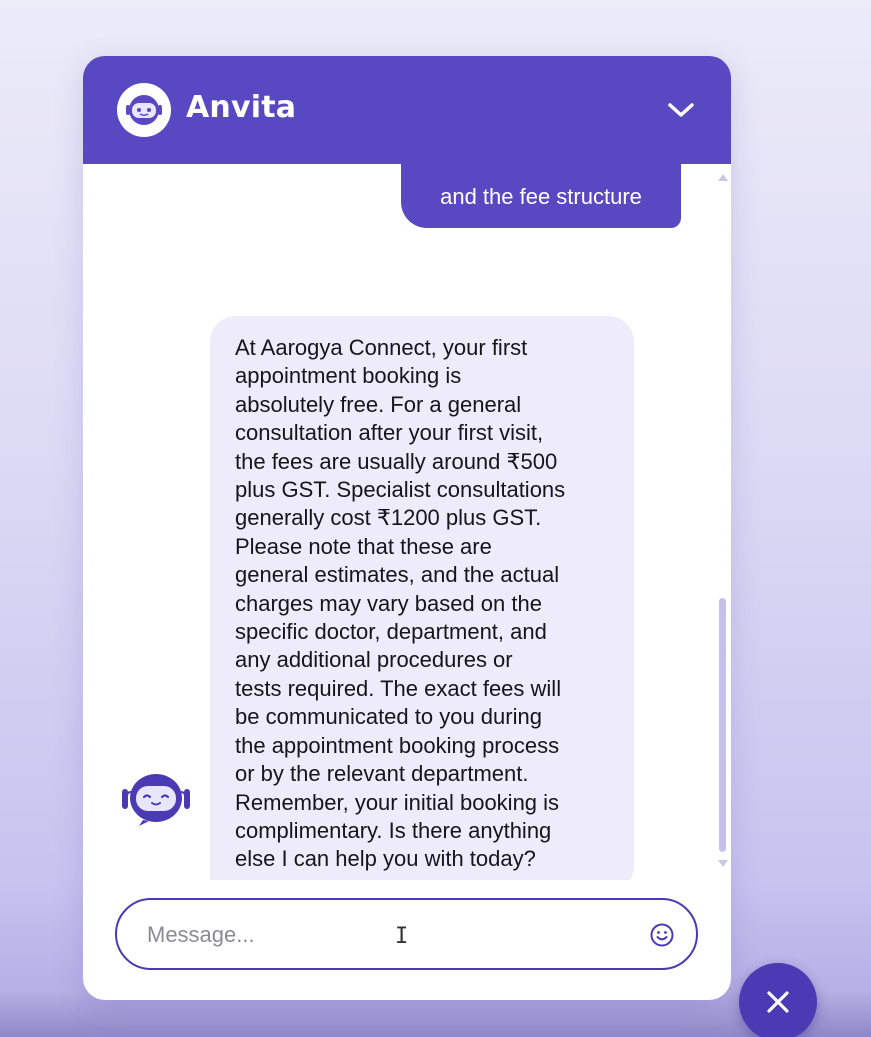  Describe the element at coordinates (722, 521) in the screenshot. I see `message-scrollbar` at that location.